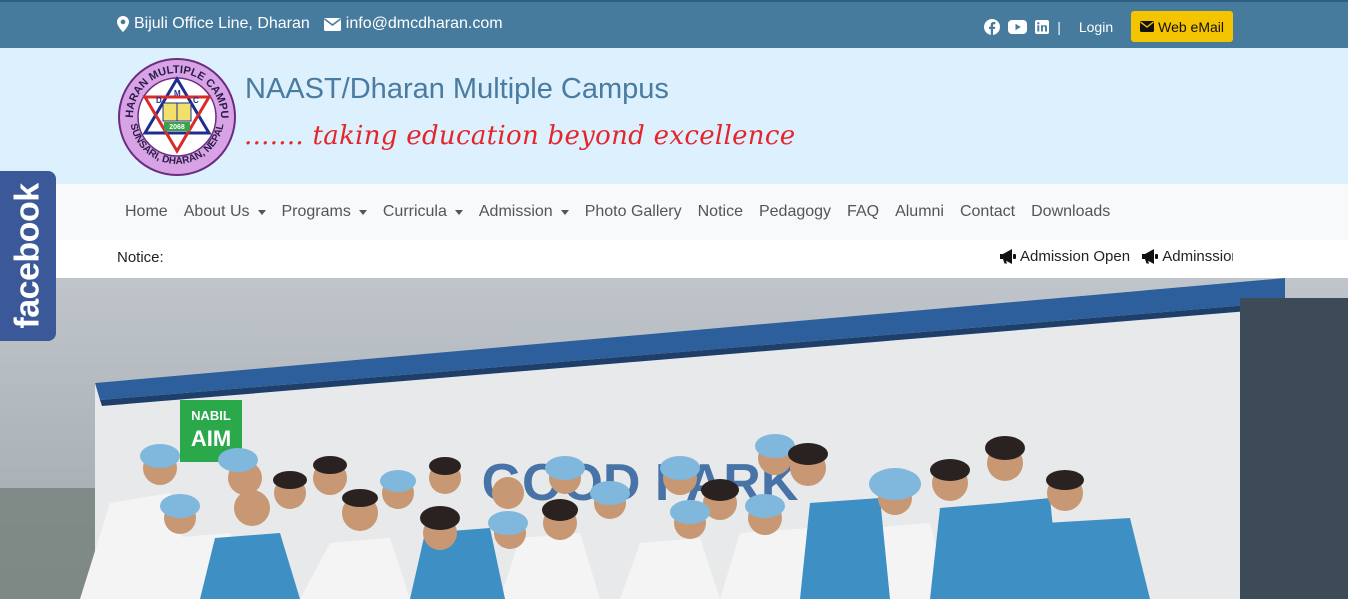  What do you see at coordinates (1191, 26) in the screenshot?
I see `web-email-label: Web eMail` at bounding box center [1191, 26].